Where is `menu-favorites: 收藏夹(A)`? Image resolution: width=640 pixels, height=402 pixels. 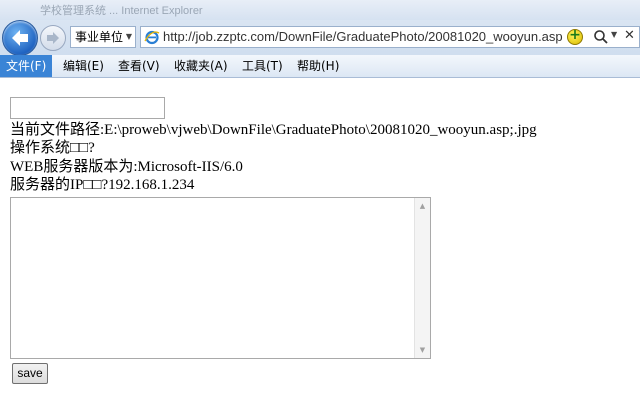
menu-favorites: 收藏夹(A) is located at coordinates (201, 66).